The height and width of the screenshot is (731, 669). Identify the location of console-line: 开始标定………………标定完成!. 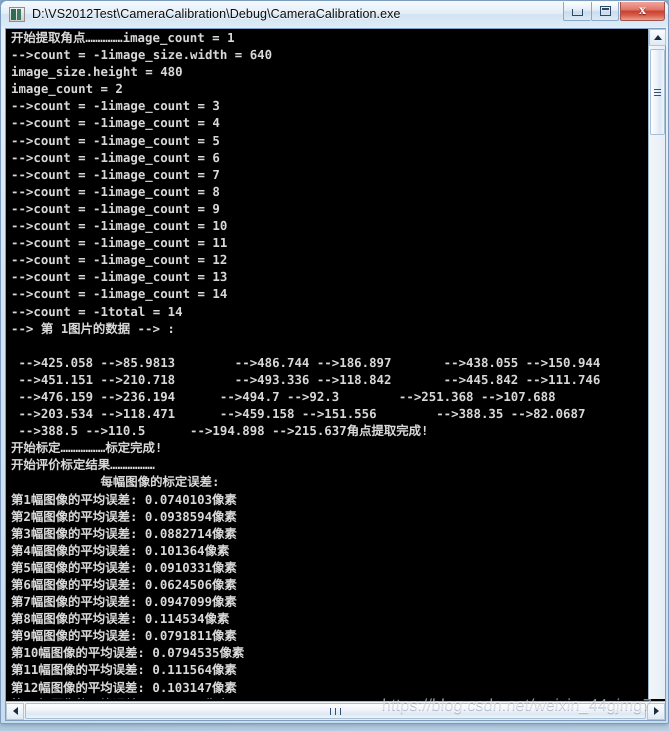
(87, 448).